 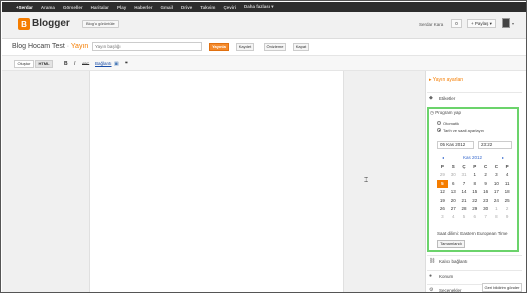 What do you see at coordinates (456, 23) in the screenshot?
I see `notification-count: 0` at bounding box center [456, 23].